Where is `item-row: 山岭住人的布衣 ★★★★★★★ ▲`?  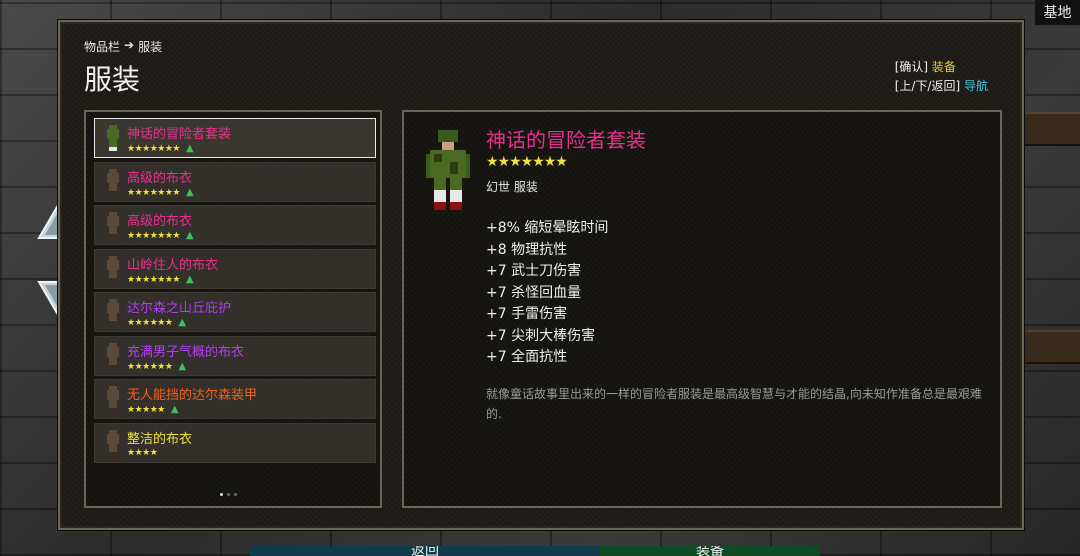
item-row: 山岭住人的布衣 ★★★★★★★ ▲ is located at coordinates (235, 268).